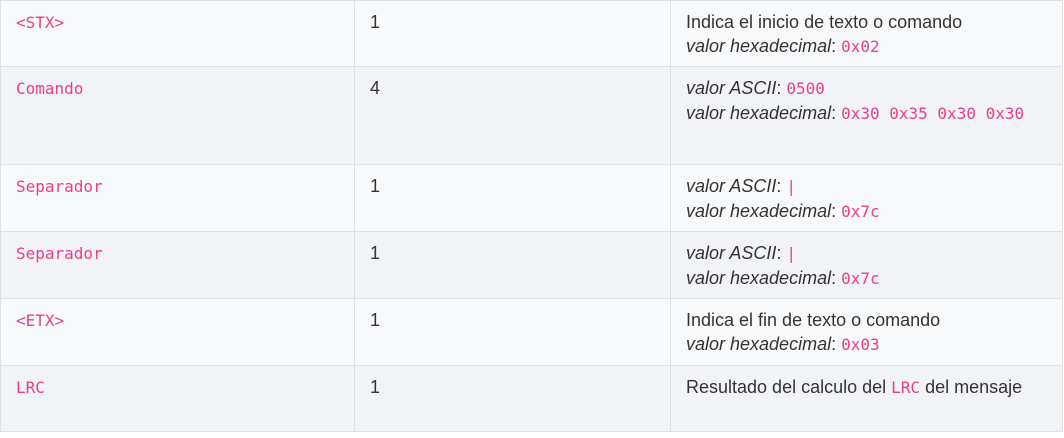 This screenshot has width=1064, height=438. Describe the element at coordinates (906, 387) in the screenshot. I see `inline-code: LRC` at that location.